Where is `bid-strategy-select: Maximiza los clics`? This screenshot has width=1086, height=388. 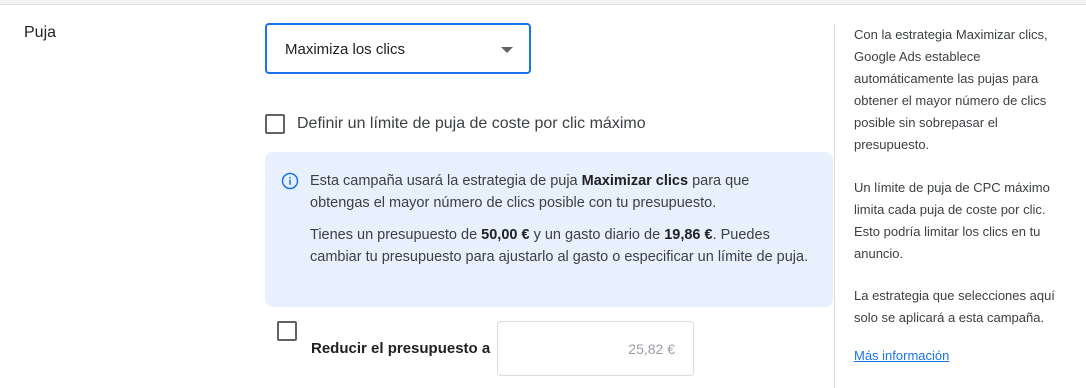
bid-strategy-select: Maximiza los clics is located at coordinates (398, 48).